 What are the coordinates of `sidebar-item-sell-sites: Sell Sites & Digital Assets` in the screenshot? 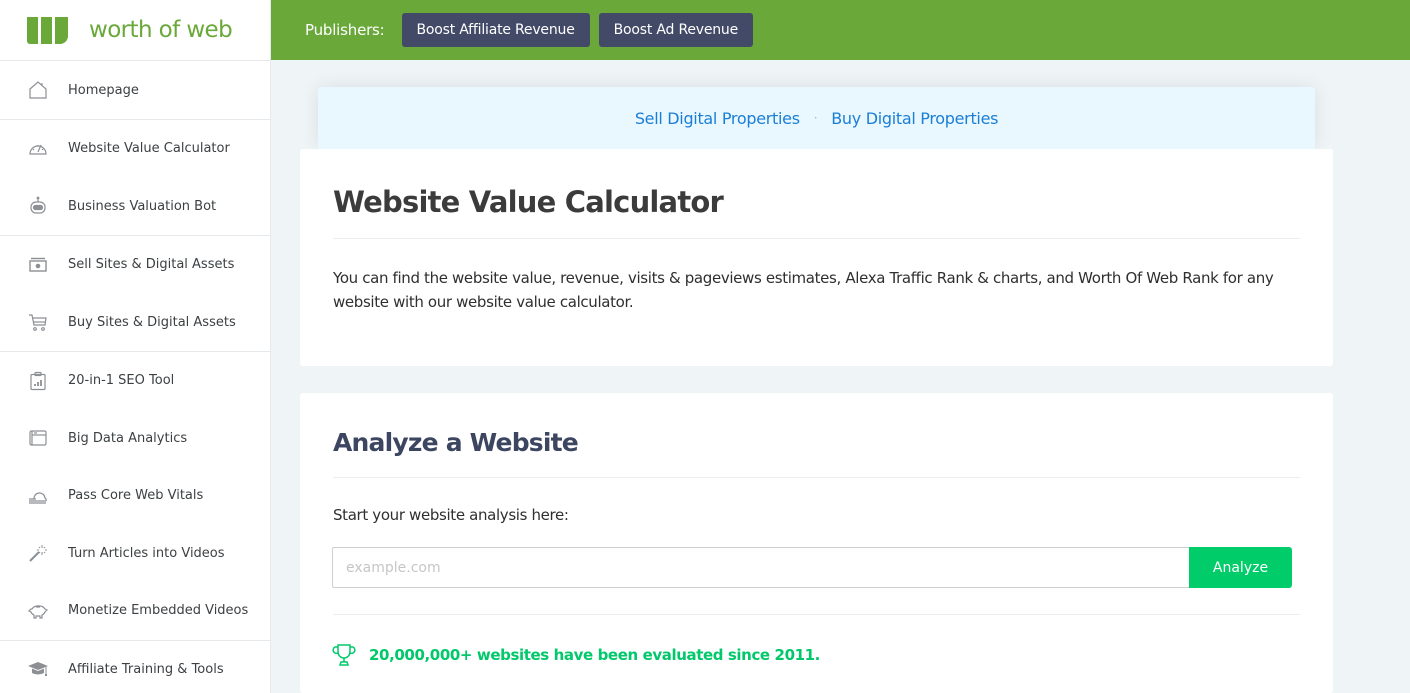 It's located at (135, 265).